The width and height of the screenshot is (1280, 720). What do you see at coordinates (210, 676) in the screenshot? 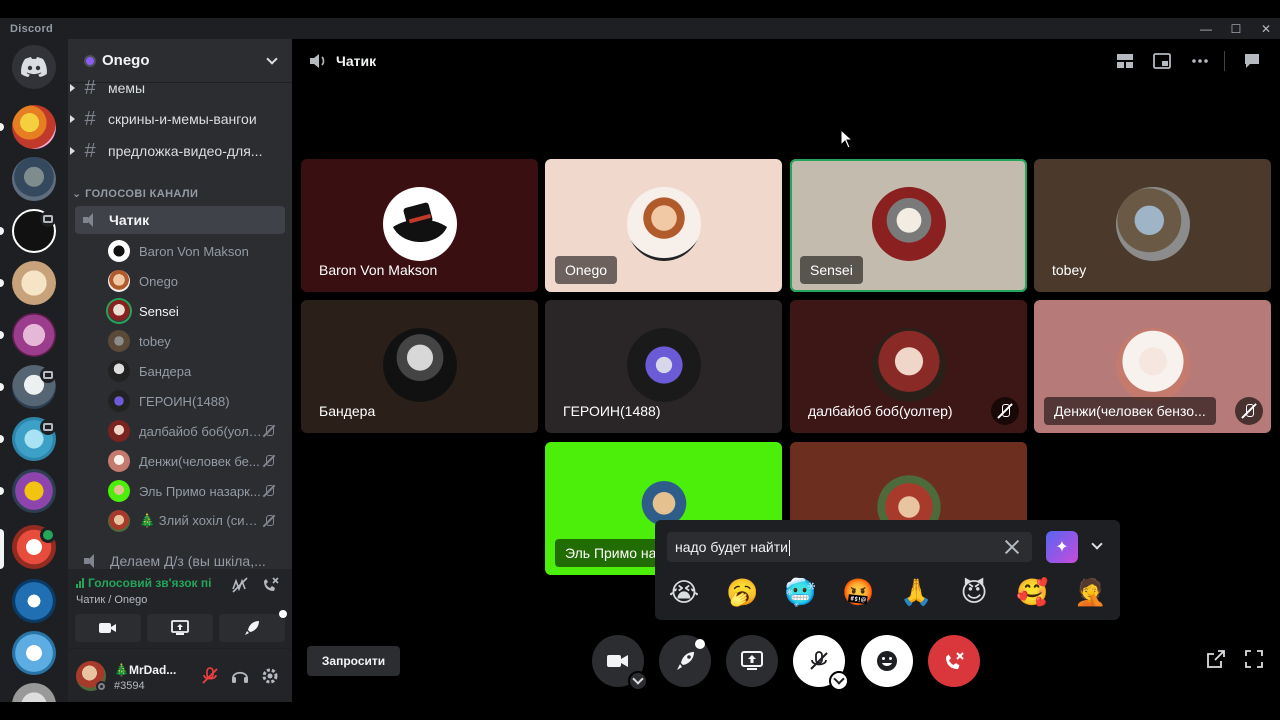
I see `mute-mic-icon` at bounding box center [210, 676].